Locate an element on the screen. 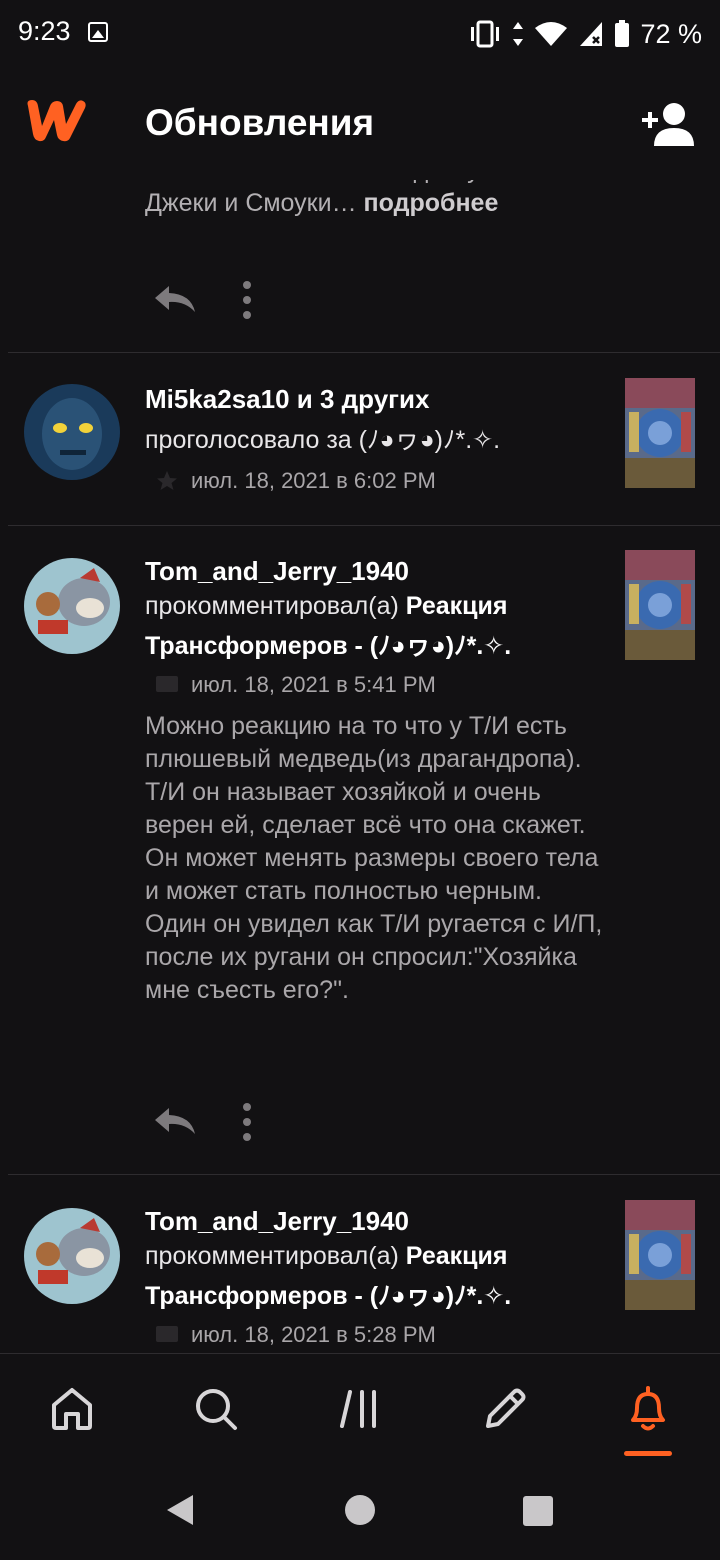  status-icons: 72 % is located at coordinates (585, 34).